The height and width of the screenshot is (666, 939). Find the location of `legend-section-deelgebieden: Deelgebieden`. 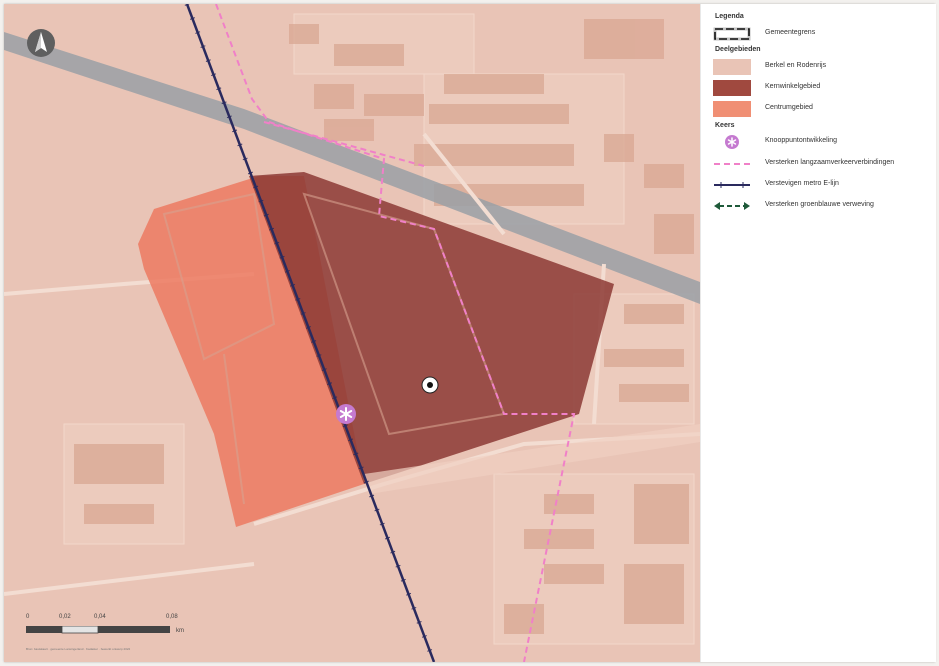

legend-section-deelgebieden: Deelgebieden is located at coordinates (738, 49).